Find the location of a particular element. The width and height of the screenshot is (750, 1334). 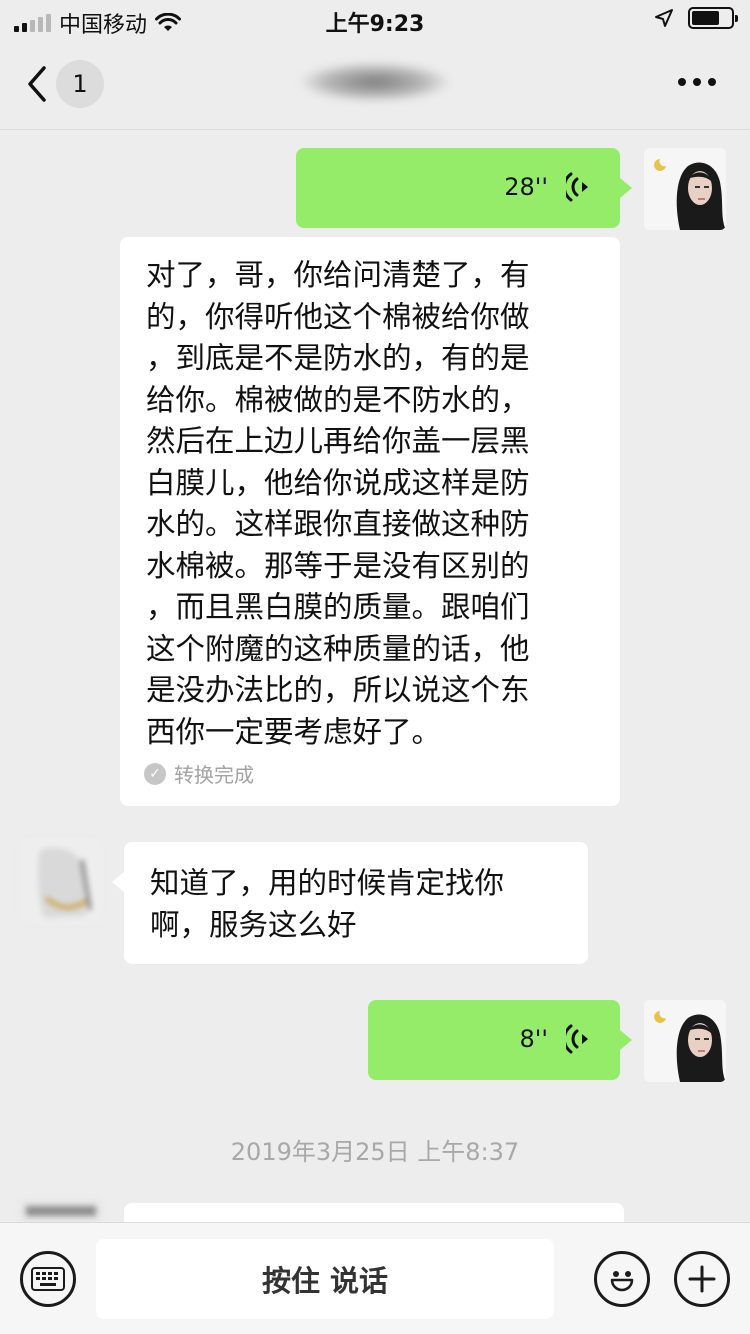

battery-icon is located at coordinates (713, 18).